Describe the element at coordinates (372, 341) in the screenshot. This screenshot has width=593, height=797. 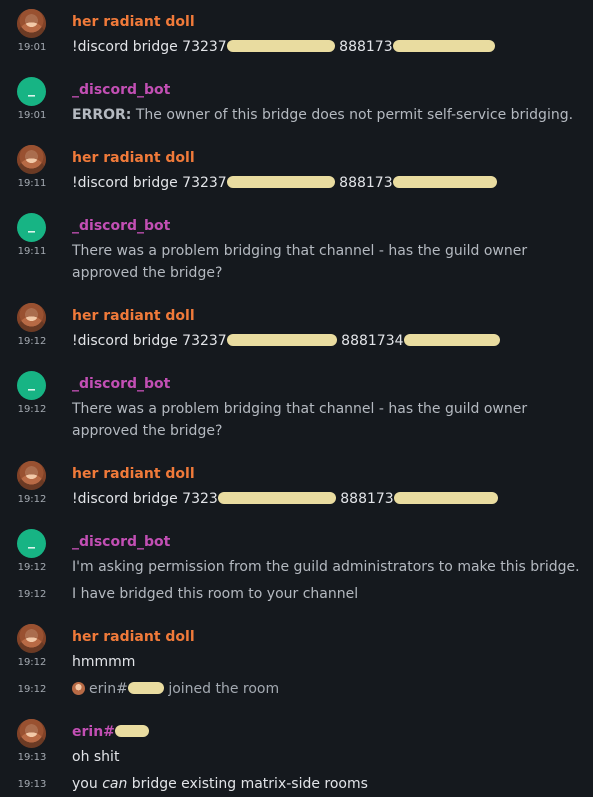
I see `guild-id-text: 8881734` at that location.